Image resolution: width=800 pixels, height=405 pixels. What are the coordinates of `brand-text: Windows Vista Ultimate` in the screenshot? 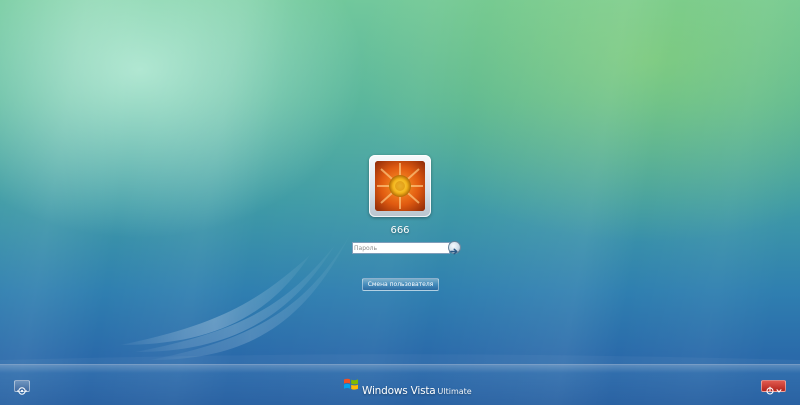 It's located at (417, 388).